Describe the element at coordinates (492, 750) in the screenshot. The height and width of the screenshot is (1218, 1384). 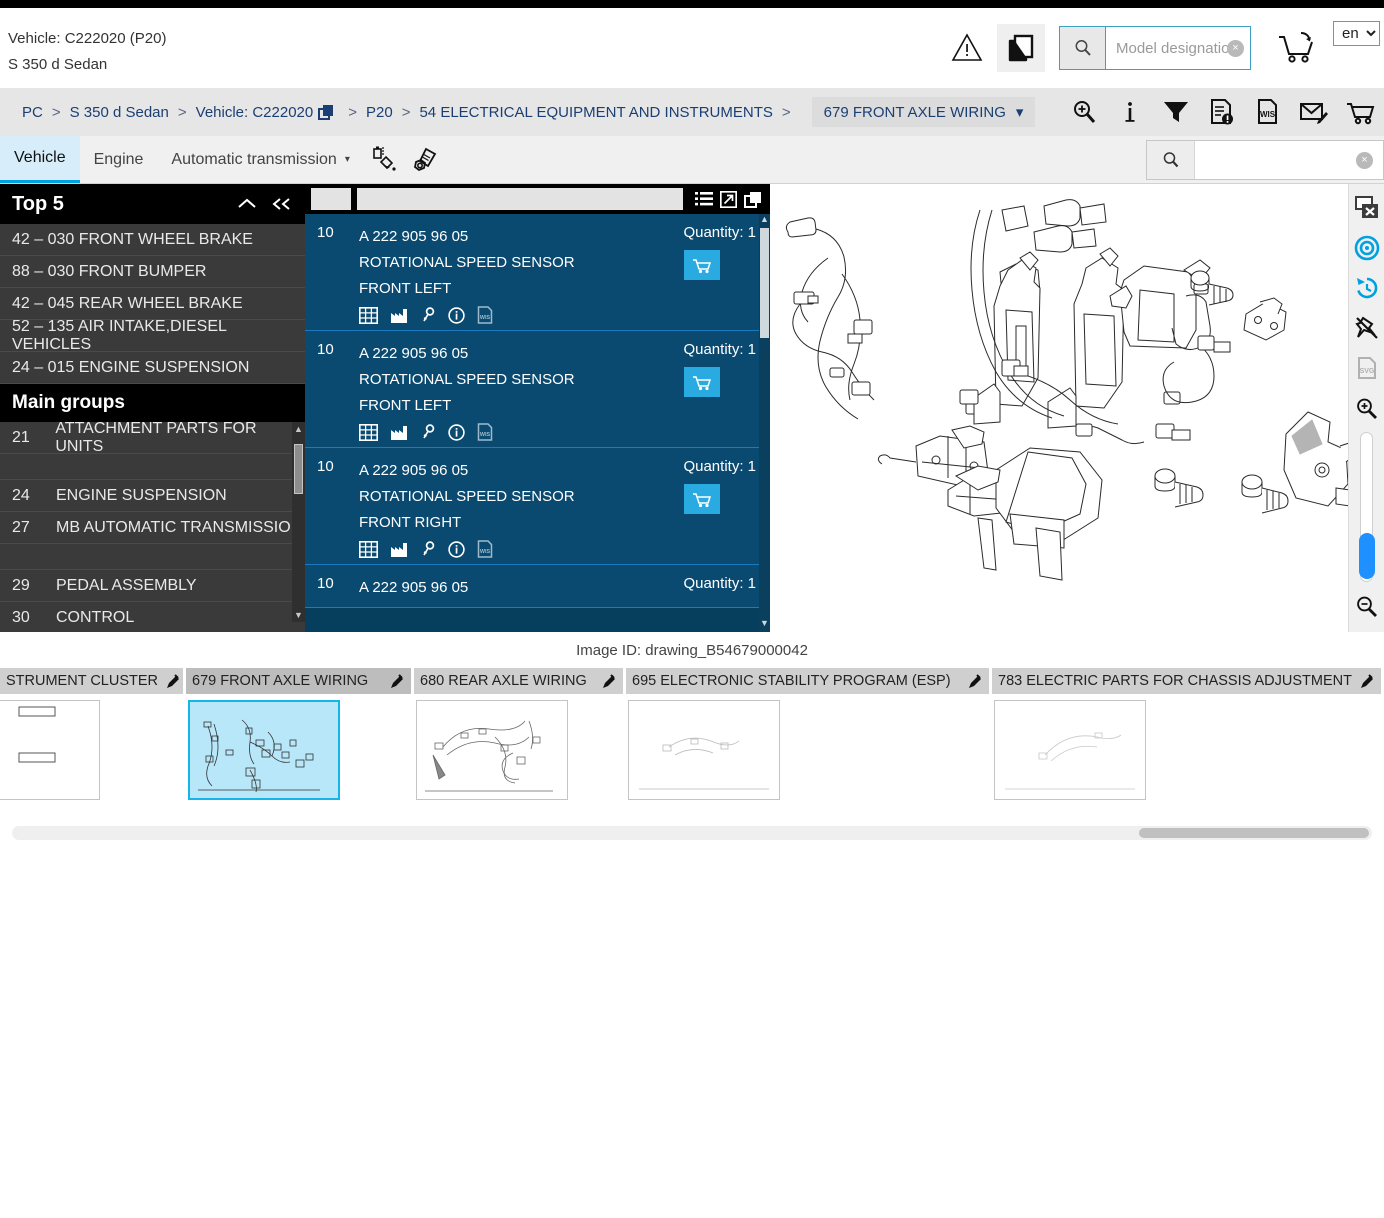
I see `thumbnail-rear-axle-wiring` at that location.